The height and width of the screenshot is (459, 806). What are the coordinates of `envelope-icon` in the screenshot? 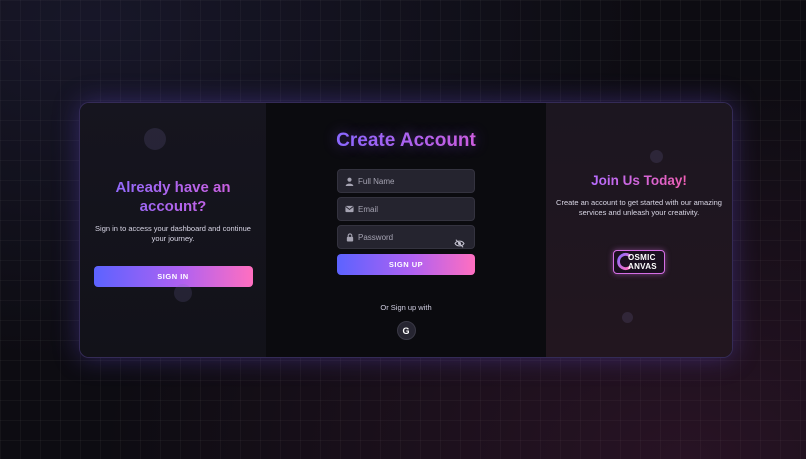 It's located at (349, 209).